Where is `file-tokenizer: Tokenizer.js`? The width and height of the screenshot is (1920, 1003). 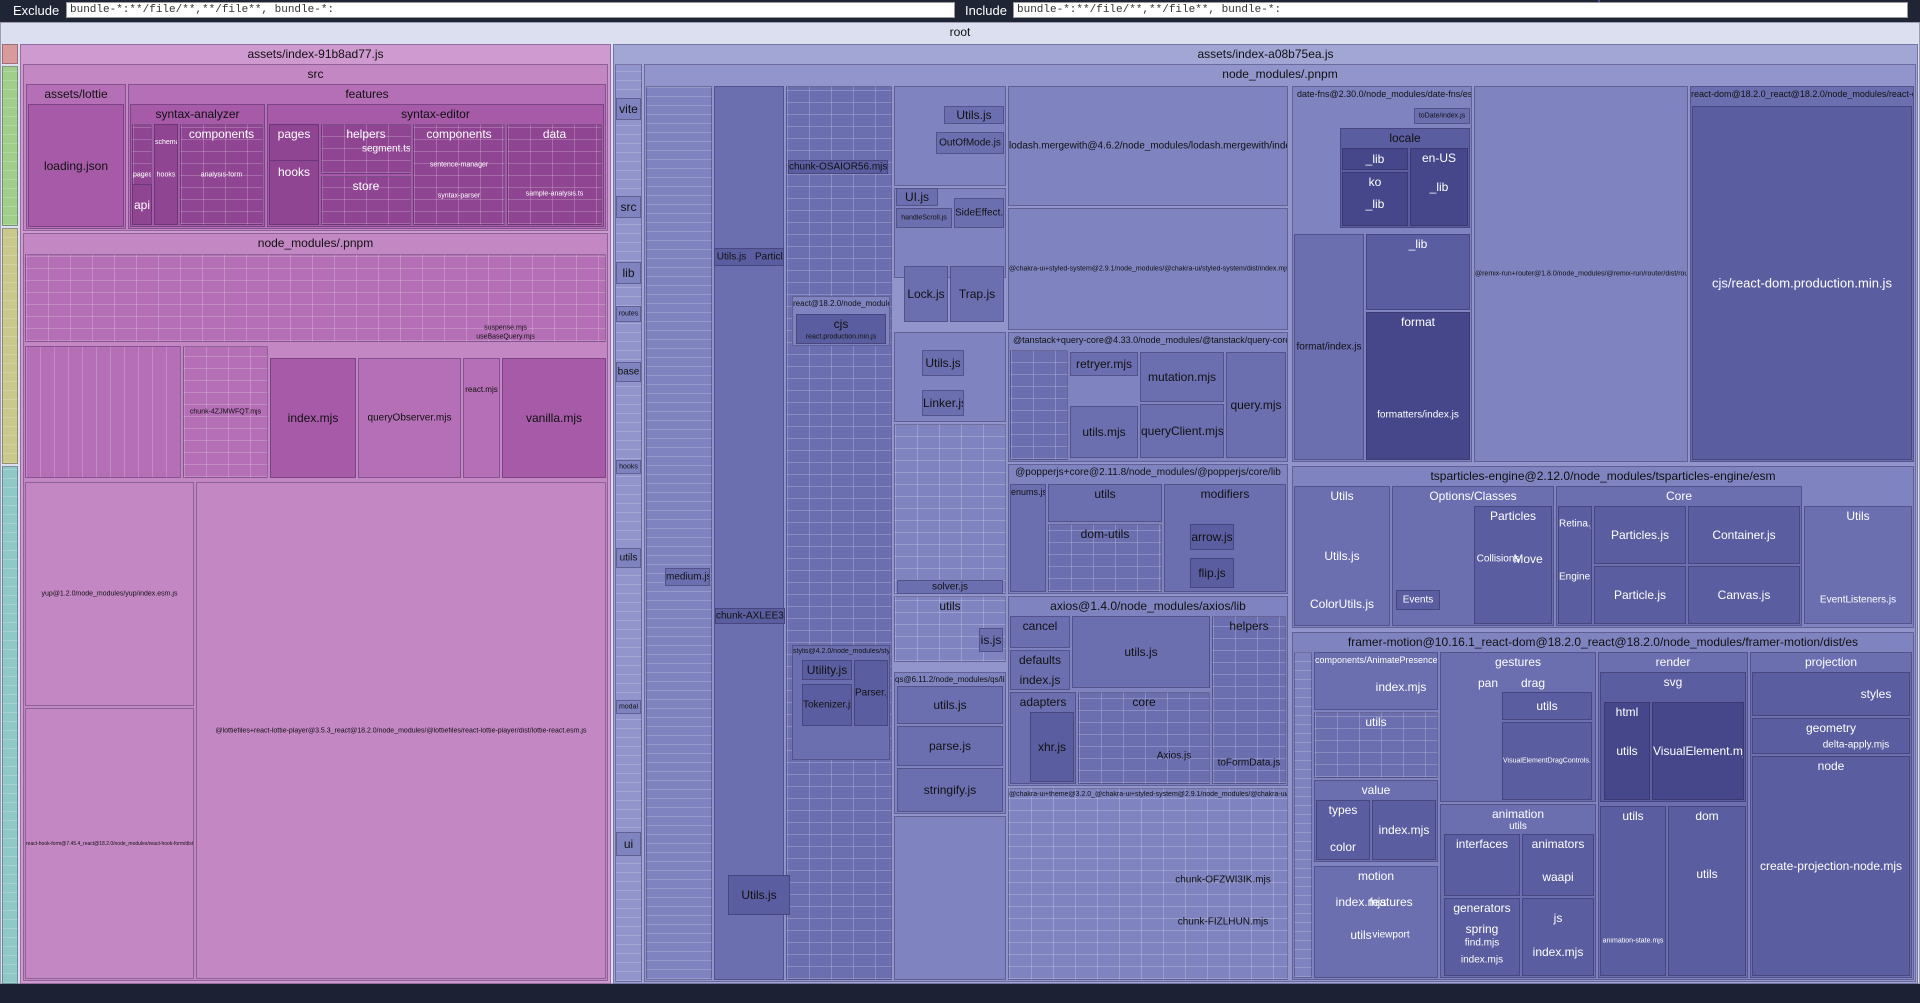
file-tokenizer: Tokenizer.js is located at coordinates (827, 705).